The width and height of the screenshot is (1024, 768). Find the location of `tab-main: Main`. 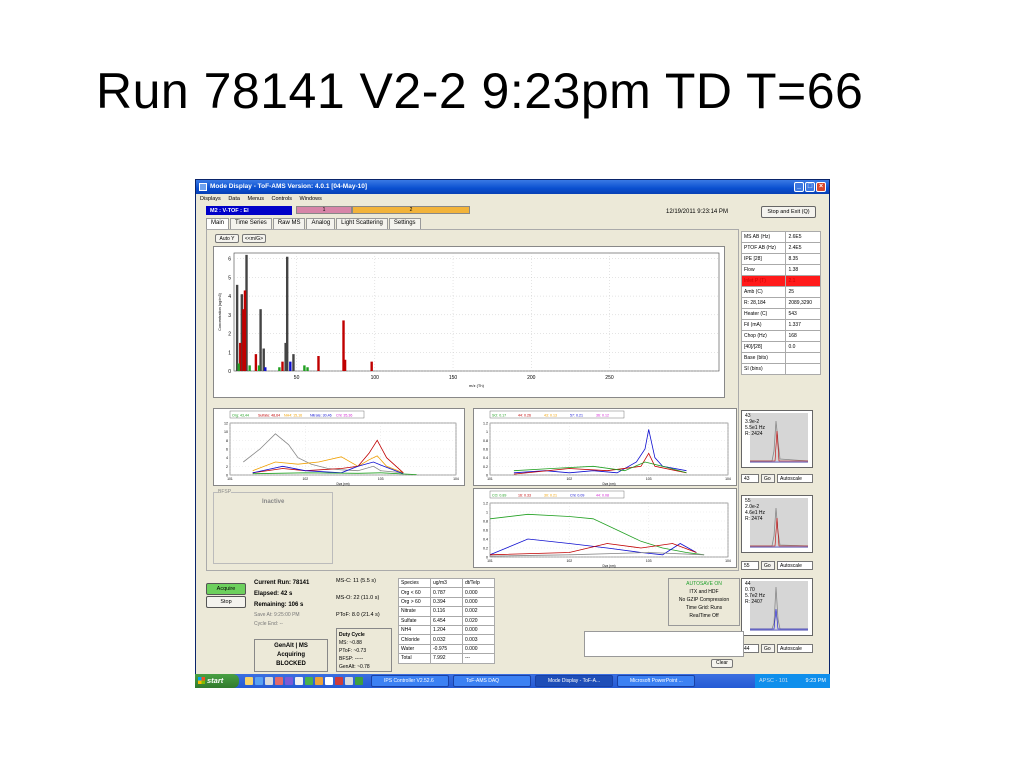

tab-main: Main is located at coordinates (218, 223).